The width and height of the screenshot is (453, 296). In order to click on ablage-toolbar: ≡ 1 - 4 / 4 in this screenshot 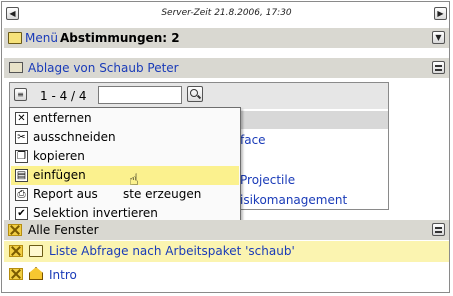, I will do `click(199, 96)`.